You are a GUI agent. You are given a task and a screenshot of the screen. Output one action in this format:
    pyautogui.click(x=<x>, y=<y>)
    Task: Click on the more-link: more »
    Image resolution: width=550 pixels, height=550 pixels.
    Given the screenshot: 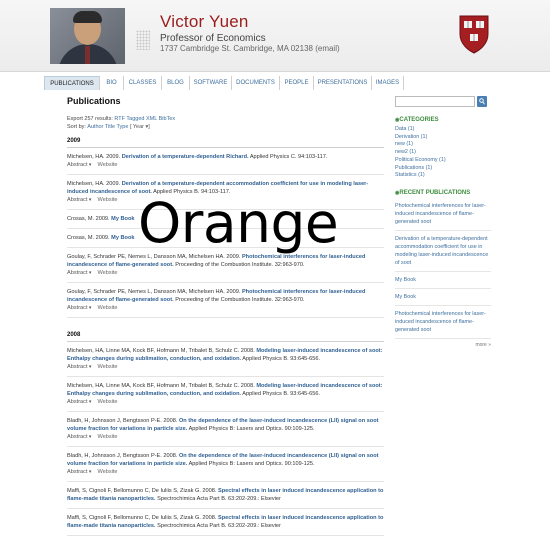 What is the action you would take?
    pyautogui.click(x=443, y=345)
    